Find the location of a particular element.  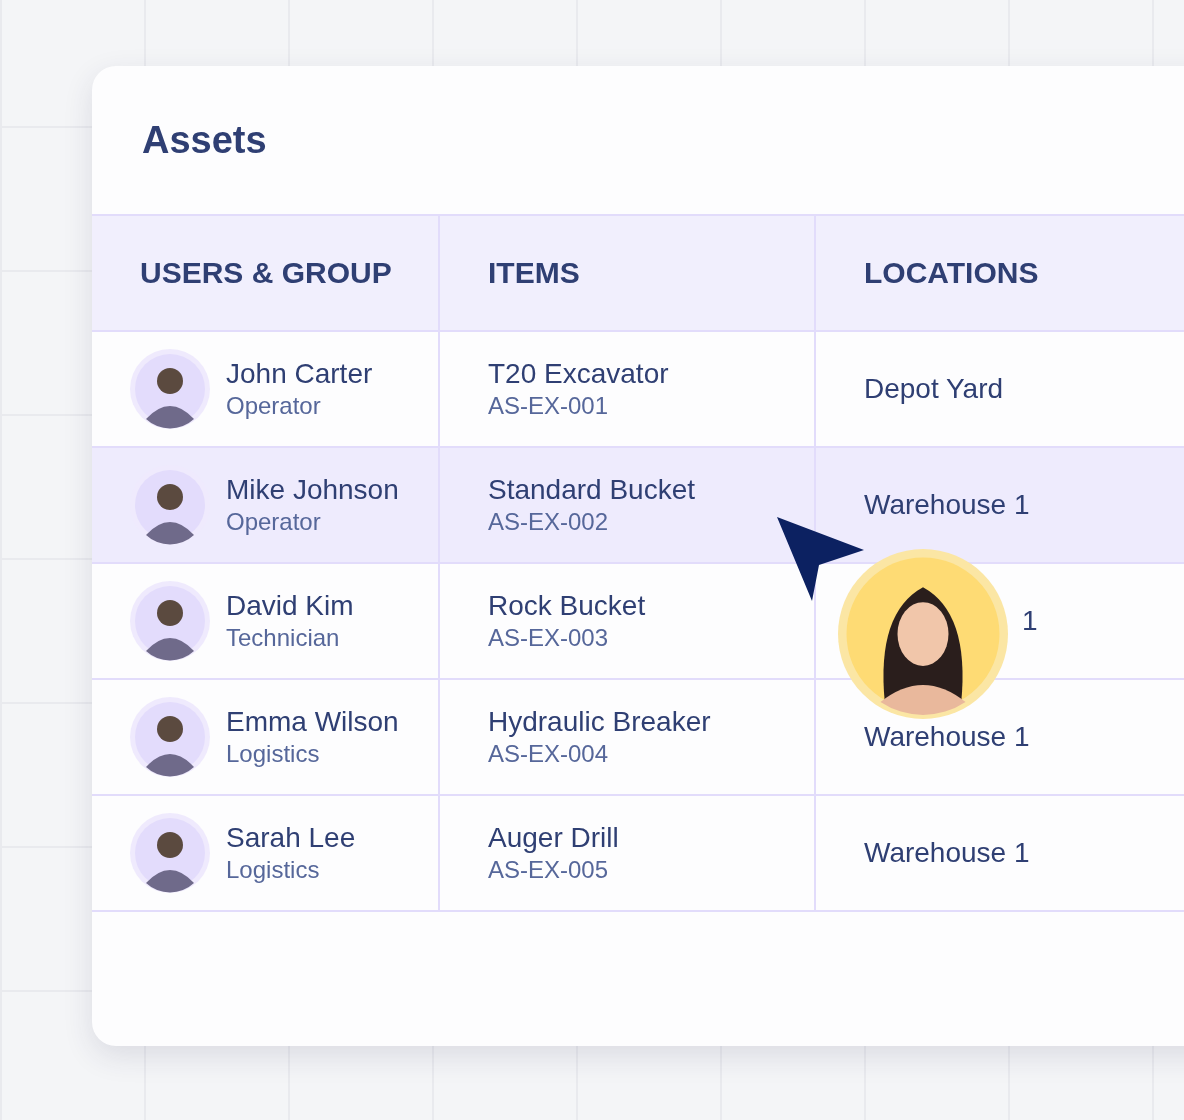

column-header: LOCATIONS is located at coordinates (999, 274).